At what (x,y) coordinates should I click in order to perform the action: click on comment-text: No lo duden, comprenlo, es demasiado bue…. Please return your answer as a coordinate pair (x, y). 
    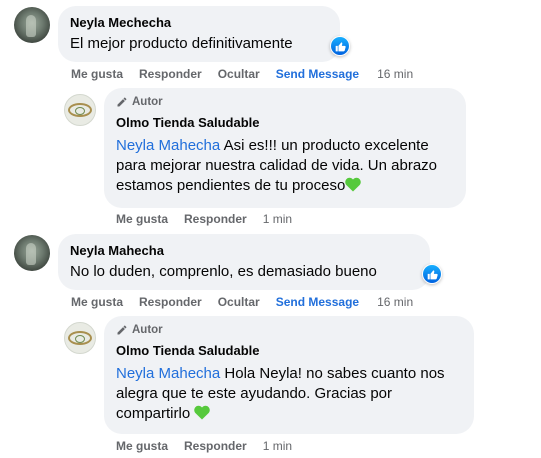
    Looking at the image, I should click on (223, 271).